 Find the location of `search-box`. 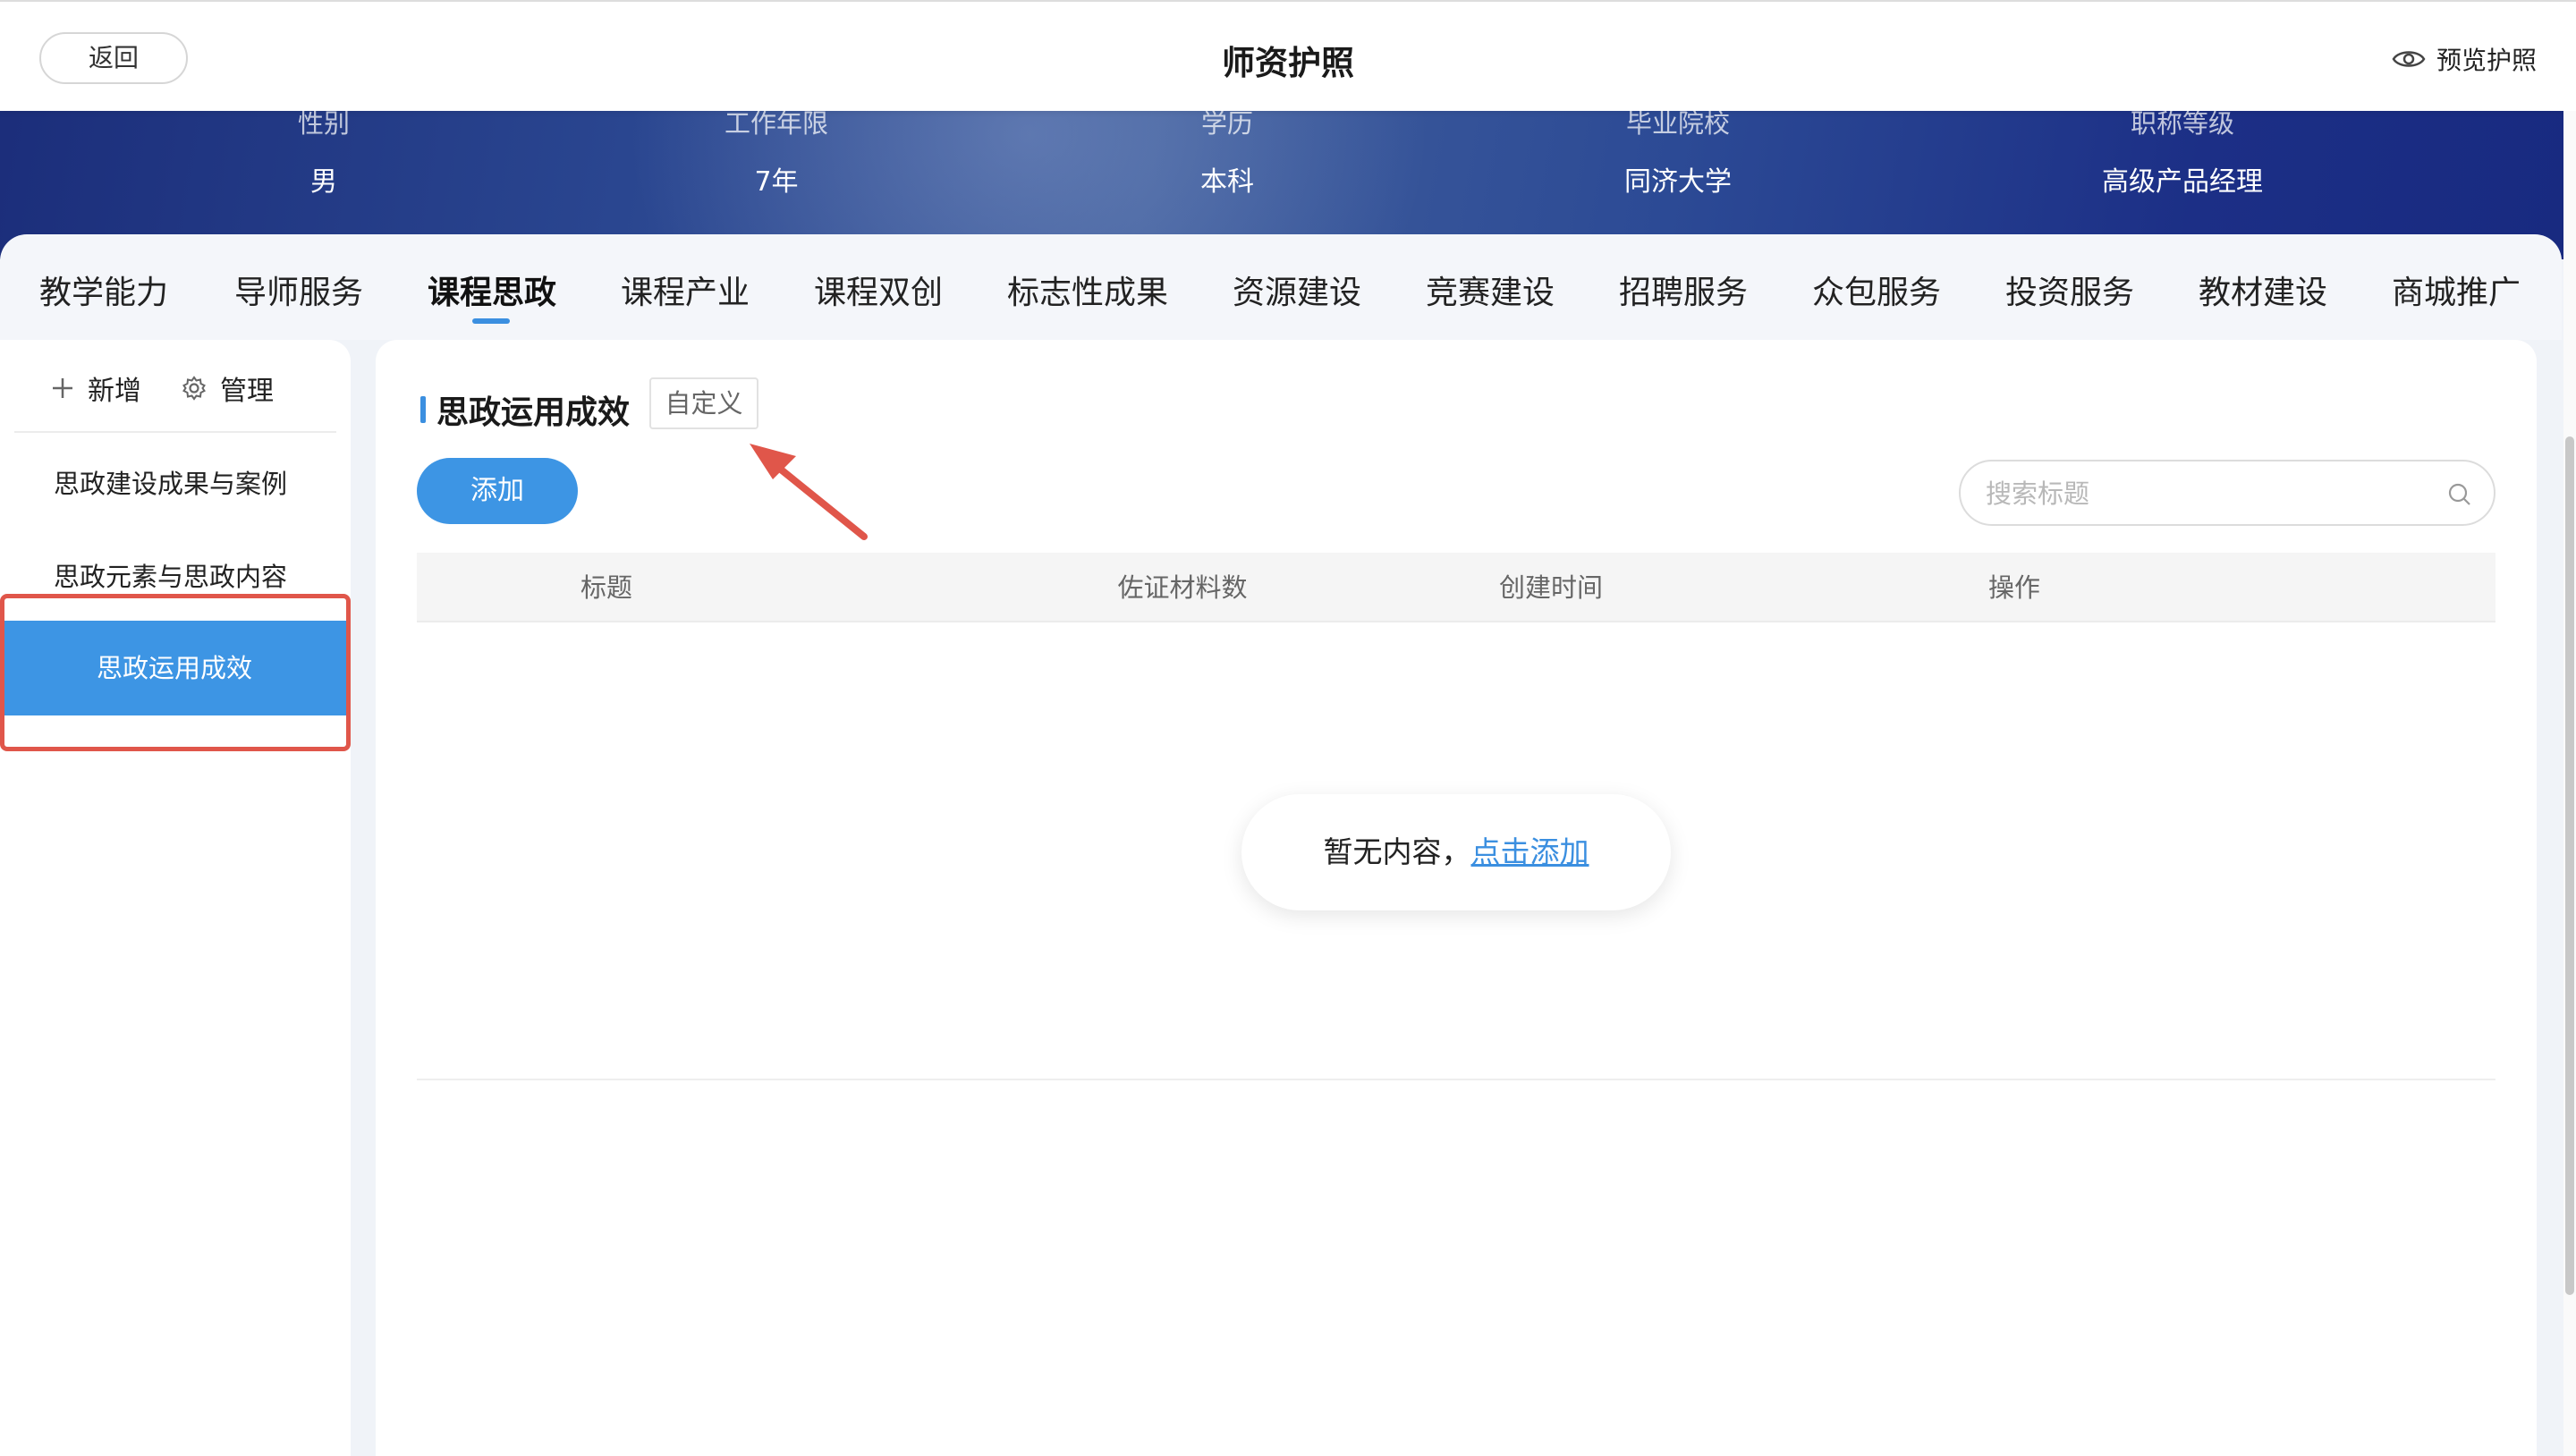

search-box is located at coordinates (2227, 493).